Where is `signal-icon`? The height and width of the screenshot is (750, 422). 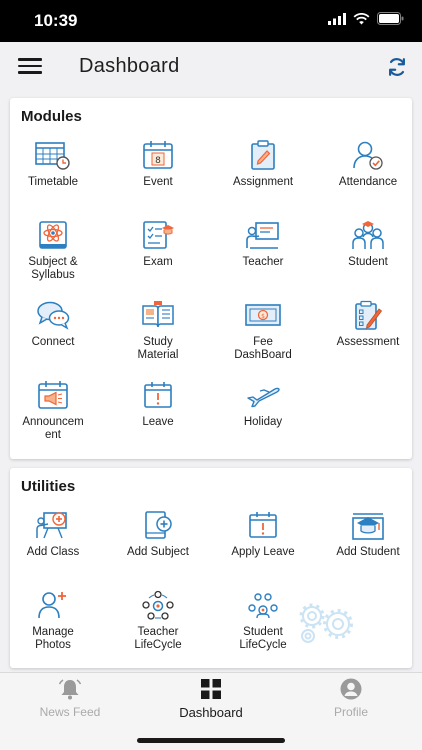
signal-icon is located at coordinates (337, 18).